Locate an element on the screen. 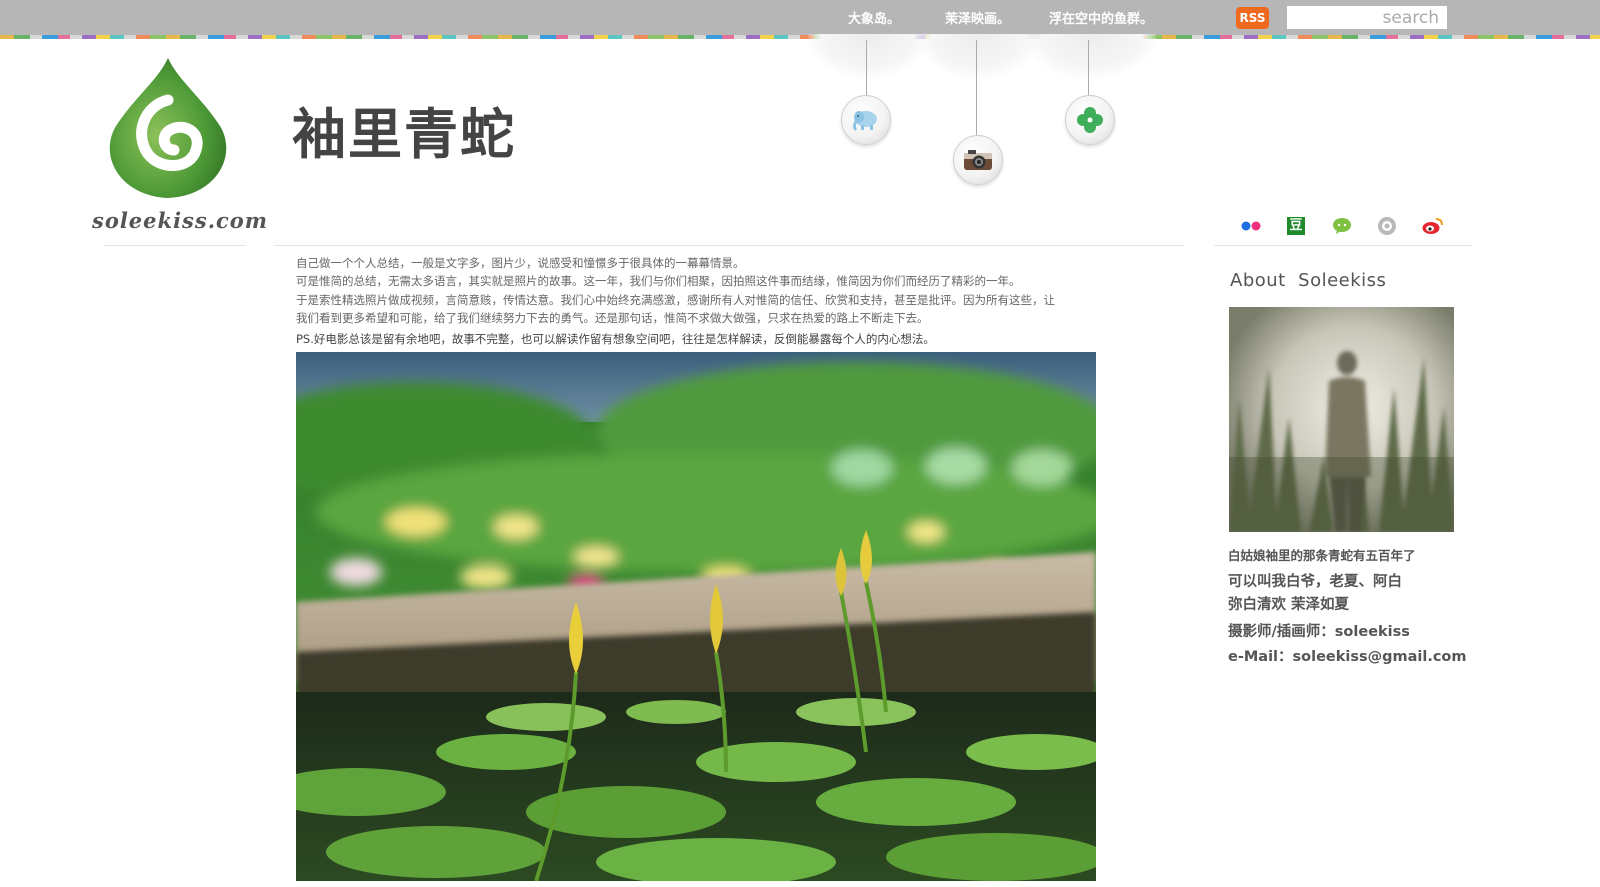  site-title: 袖里青蛇 is located at coordinates (404, 134).